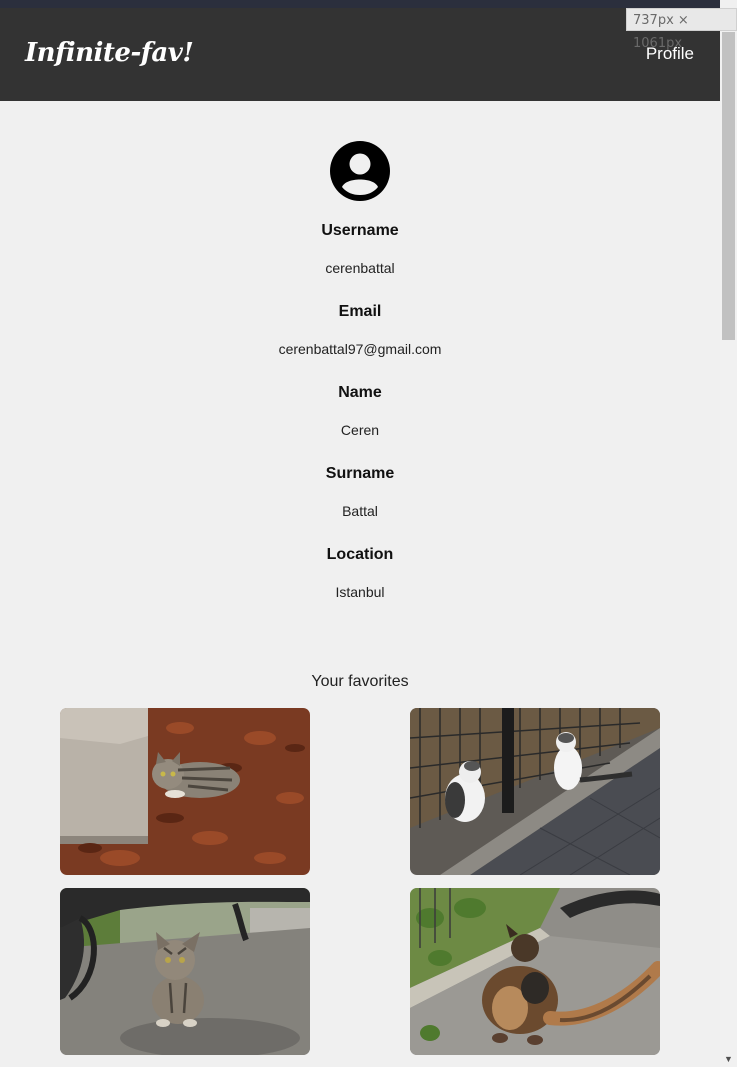 The width and height of the screenshot is (737, 1067). Describe the element at coordinates (360, 4) in the screenshot. I see `browser-top-strip` at that location.